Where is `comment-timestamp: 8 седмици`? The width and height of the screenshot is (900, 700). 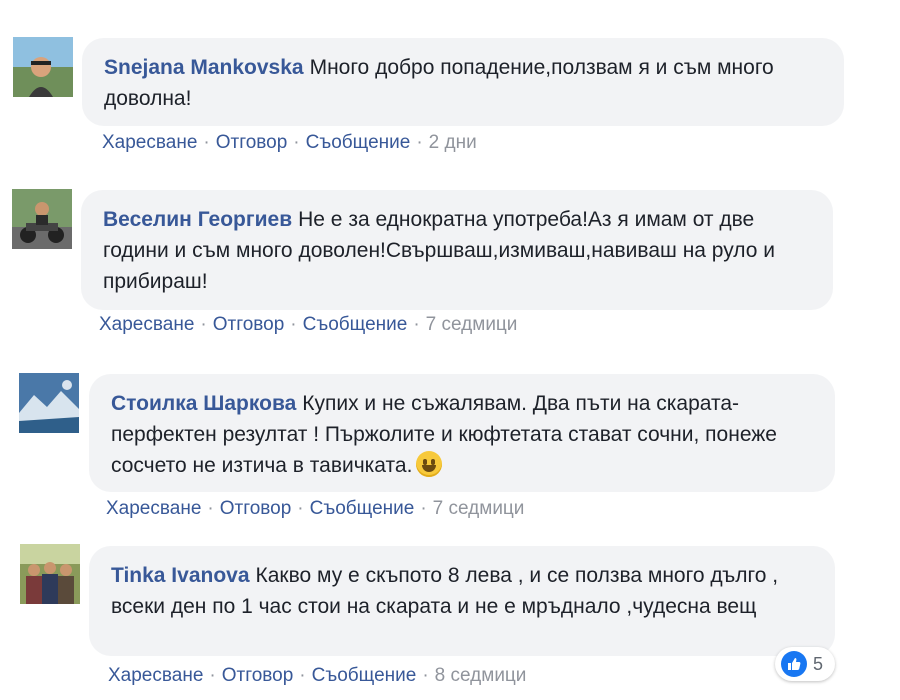
comment-timestamp: 8 седмици is located at coordinates (481, 675).